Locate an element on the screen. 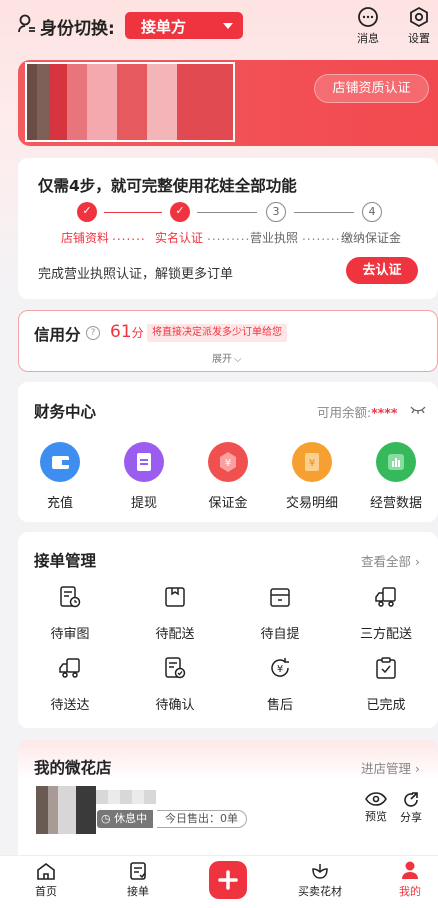  role-select: 接单方 is located at coordinates (184, 25).